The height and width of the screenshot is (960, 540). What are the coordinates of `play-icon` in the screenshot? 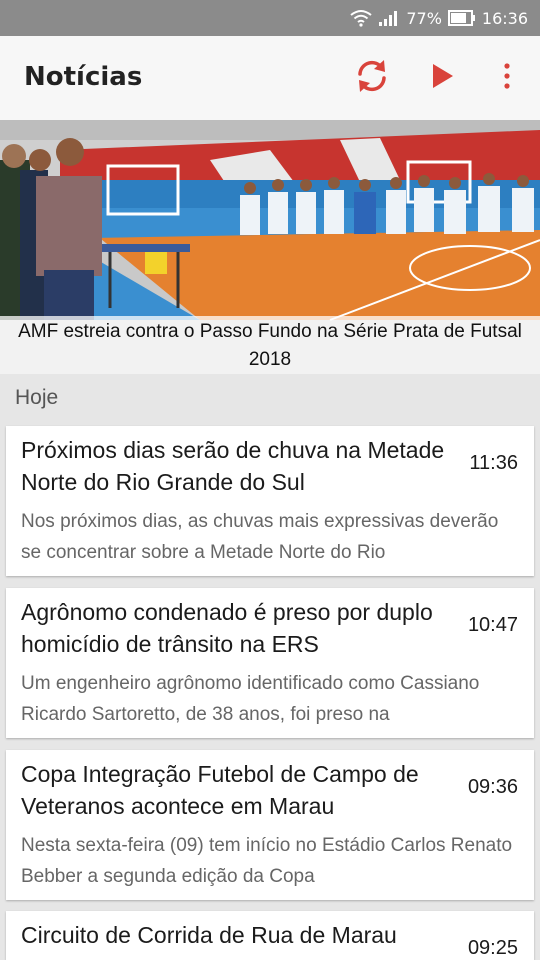 It's located at (443, 78).